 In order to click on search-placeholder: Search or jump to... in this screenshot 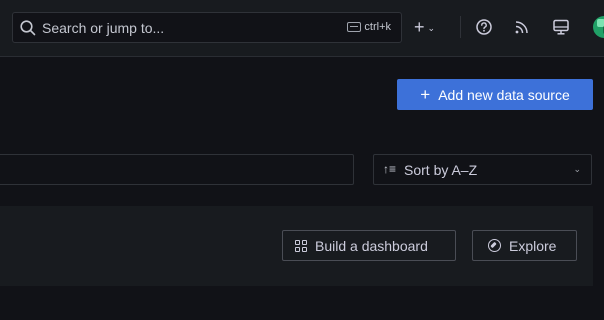, I will do `click(103, 28)`.